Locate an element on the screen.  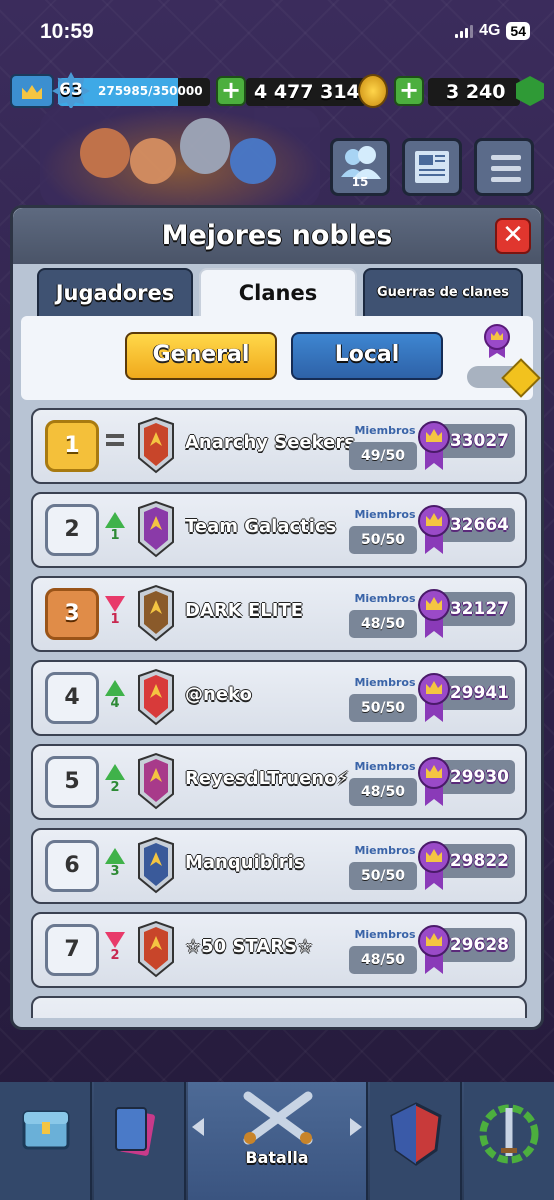
nav-events is located at coordinates (509, 1141).